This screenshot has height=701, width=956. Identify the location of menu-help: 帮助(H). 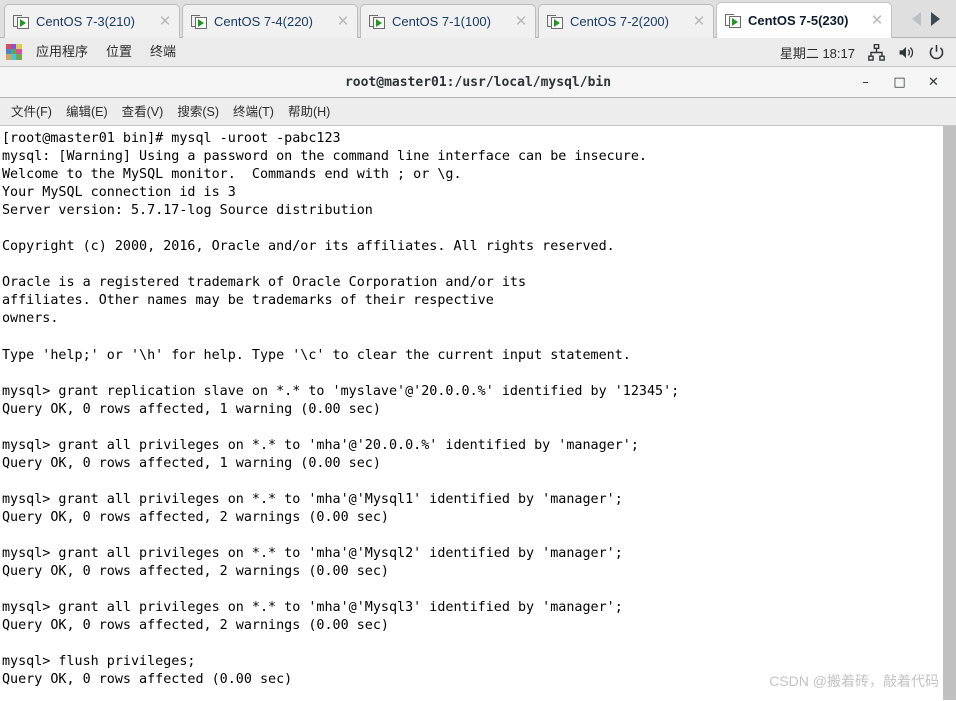
(309, 112).